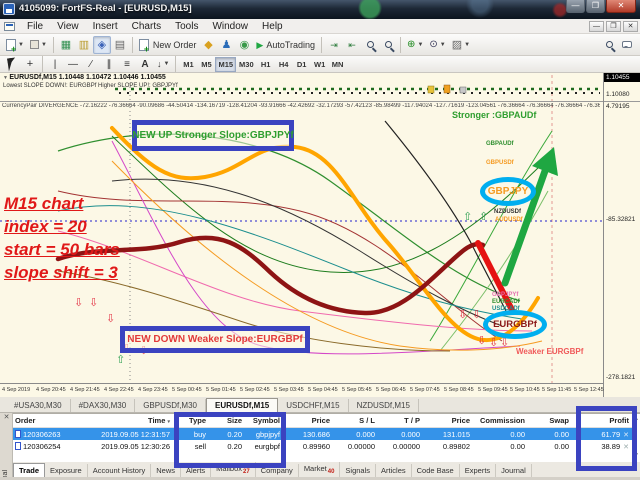 Image resolution: width=640 pixels, height=480 pixels. Describe the element at coordinates (320, 469) in the screenshot. I see `tab-market: Market40` at that location.